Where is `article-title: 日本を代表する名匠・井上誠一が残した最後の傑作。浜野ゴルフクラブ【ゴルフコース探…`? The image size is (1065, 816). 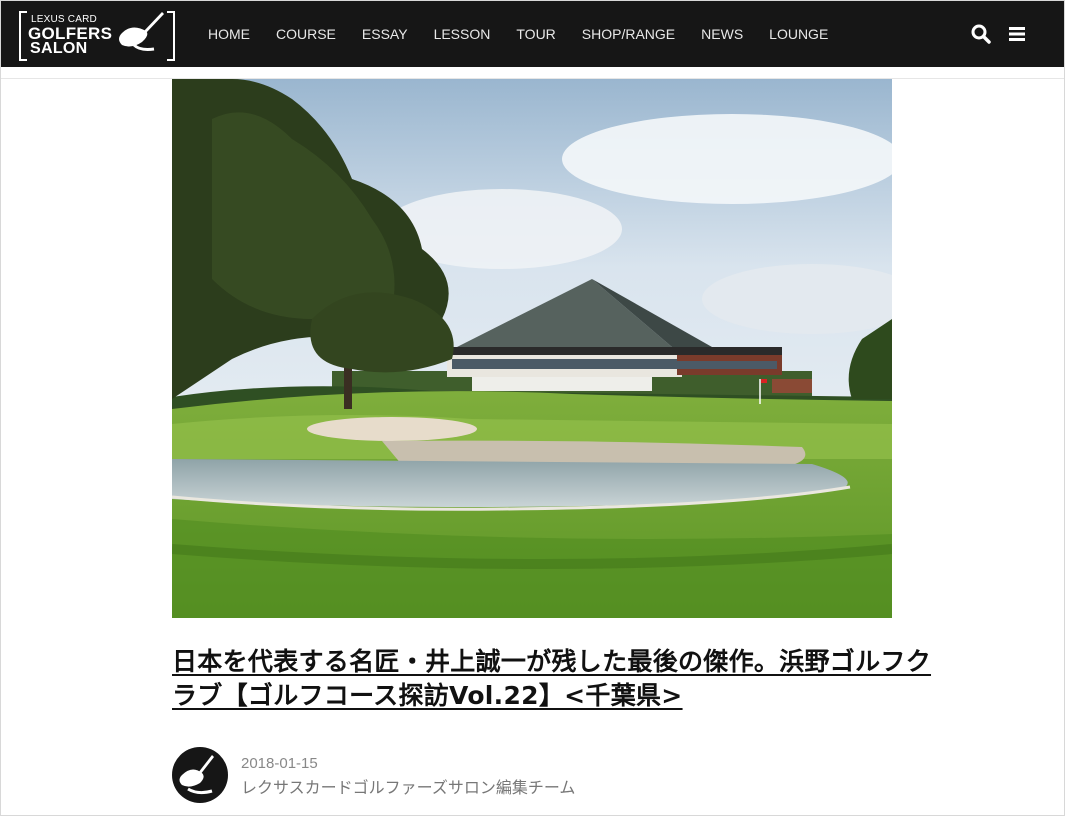
article-title: 日本を代表する名匠・井上誠一が残した最後の傑作。浜野ゴルフクラブ【ゴルフコース探… is located at coordinates (552, 679).